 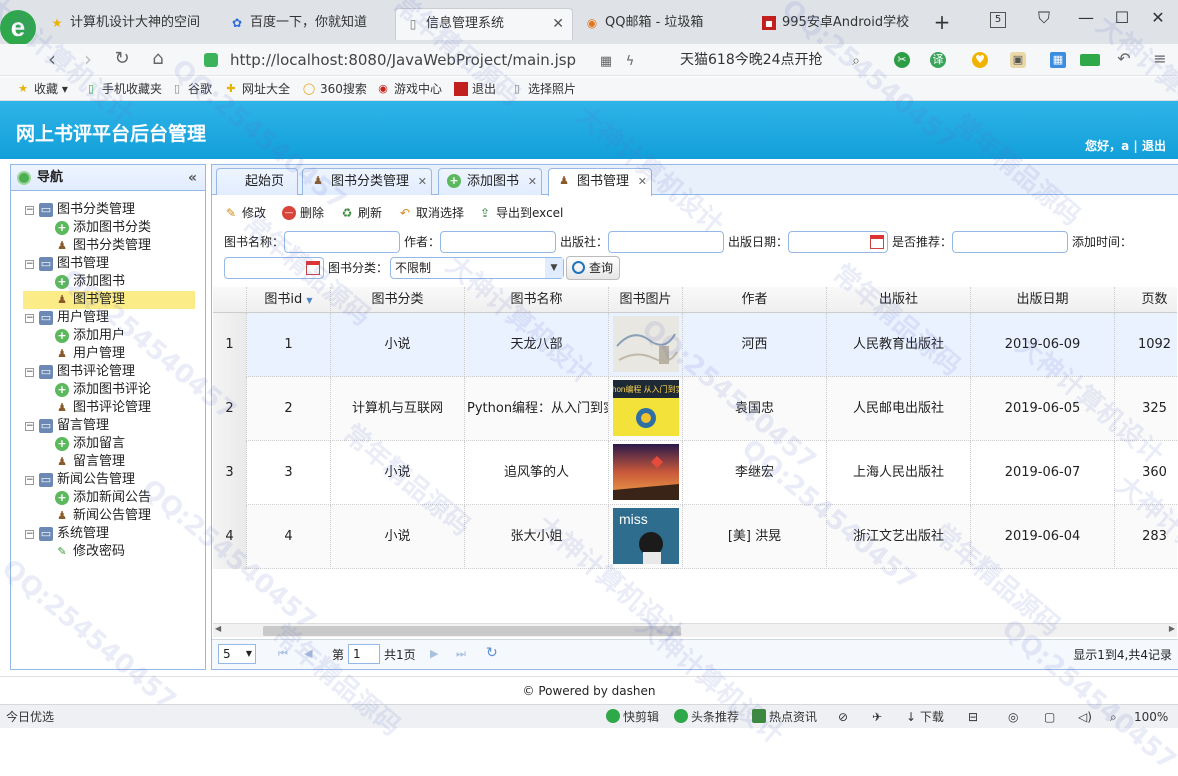 I want to click on nav-item: ♟ 图书评论管理, so click(x=108, y=408).